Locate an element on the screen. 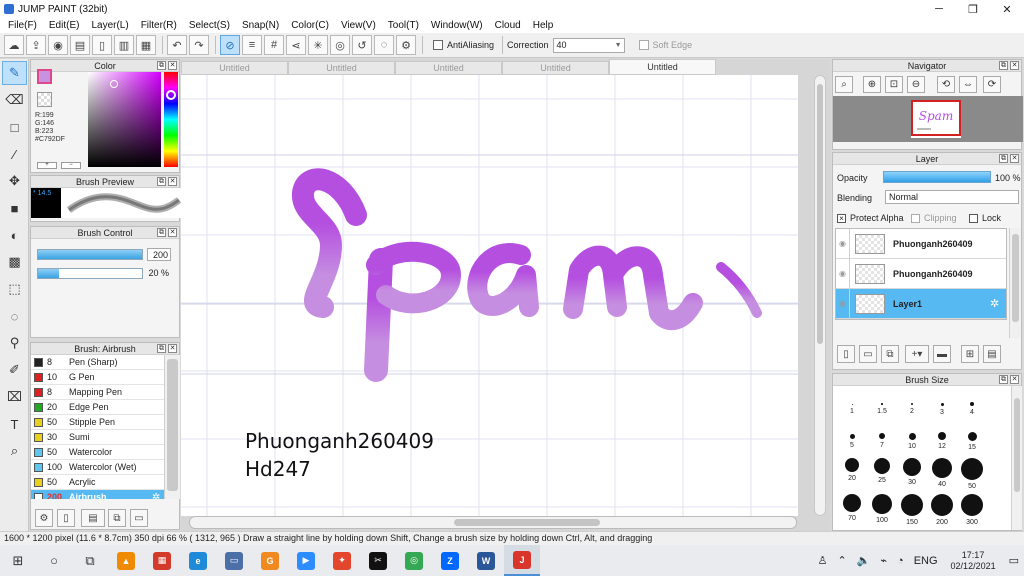  magic-wand-tool-icon: ⚲ is located at coordinates (14, 343).